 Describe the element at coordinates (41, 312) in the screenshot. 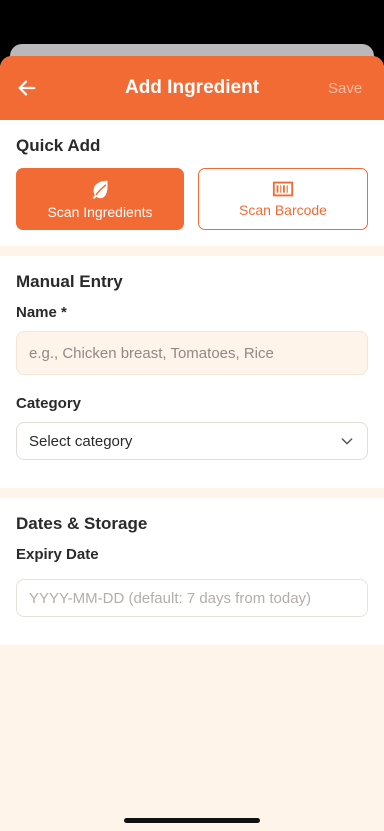

I see `name-label: Name *` at that location.